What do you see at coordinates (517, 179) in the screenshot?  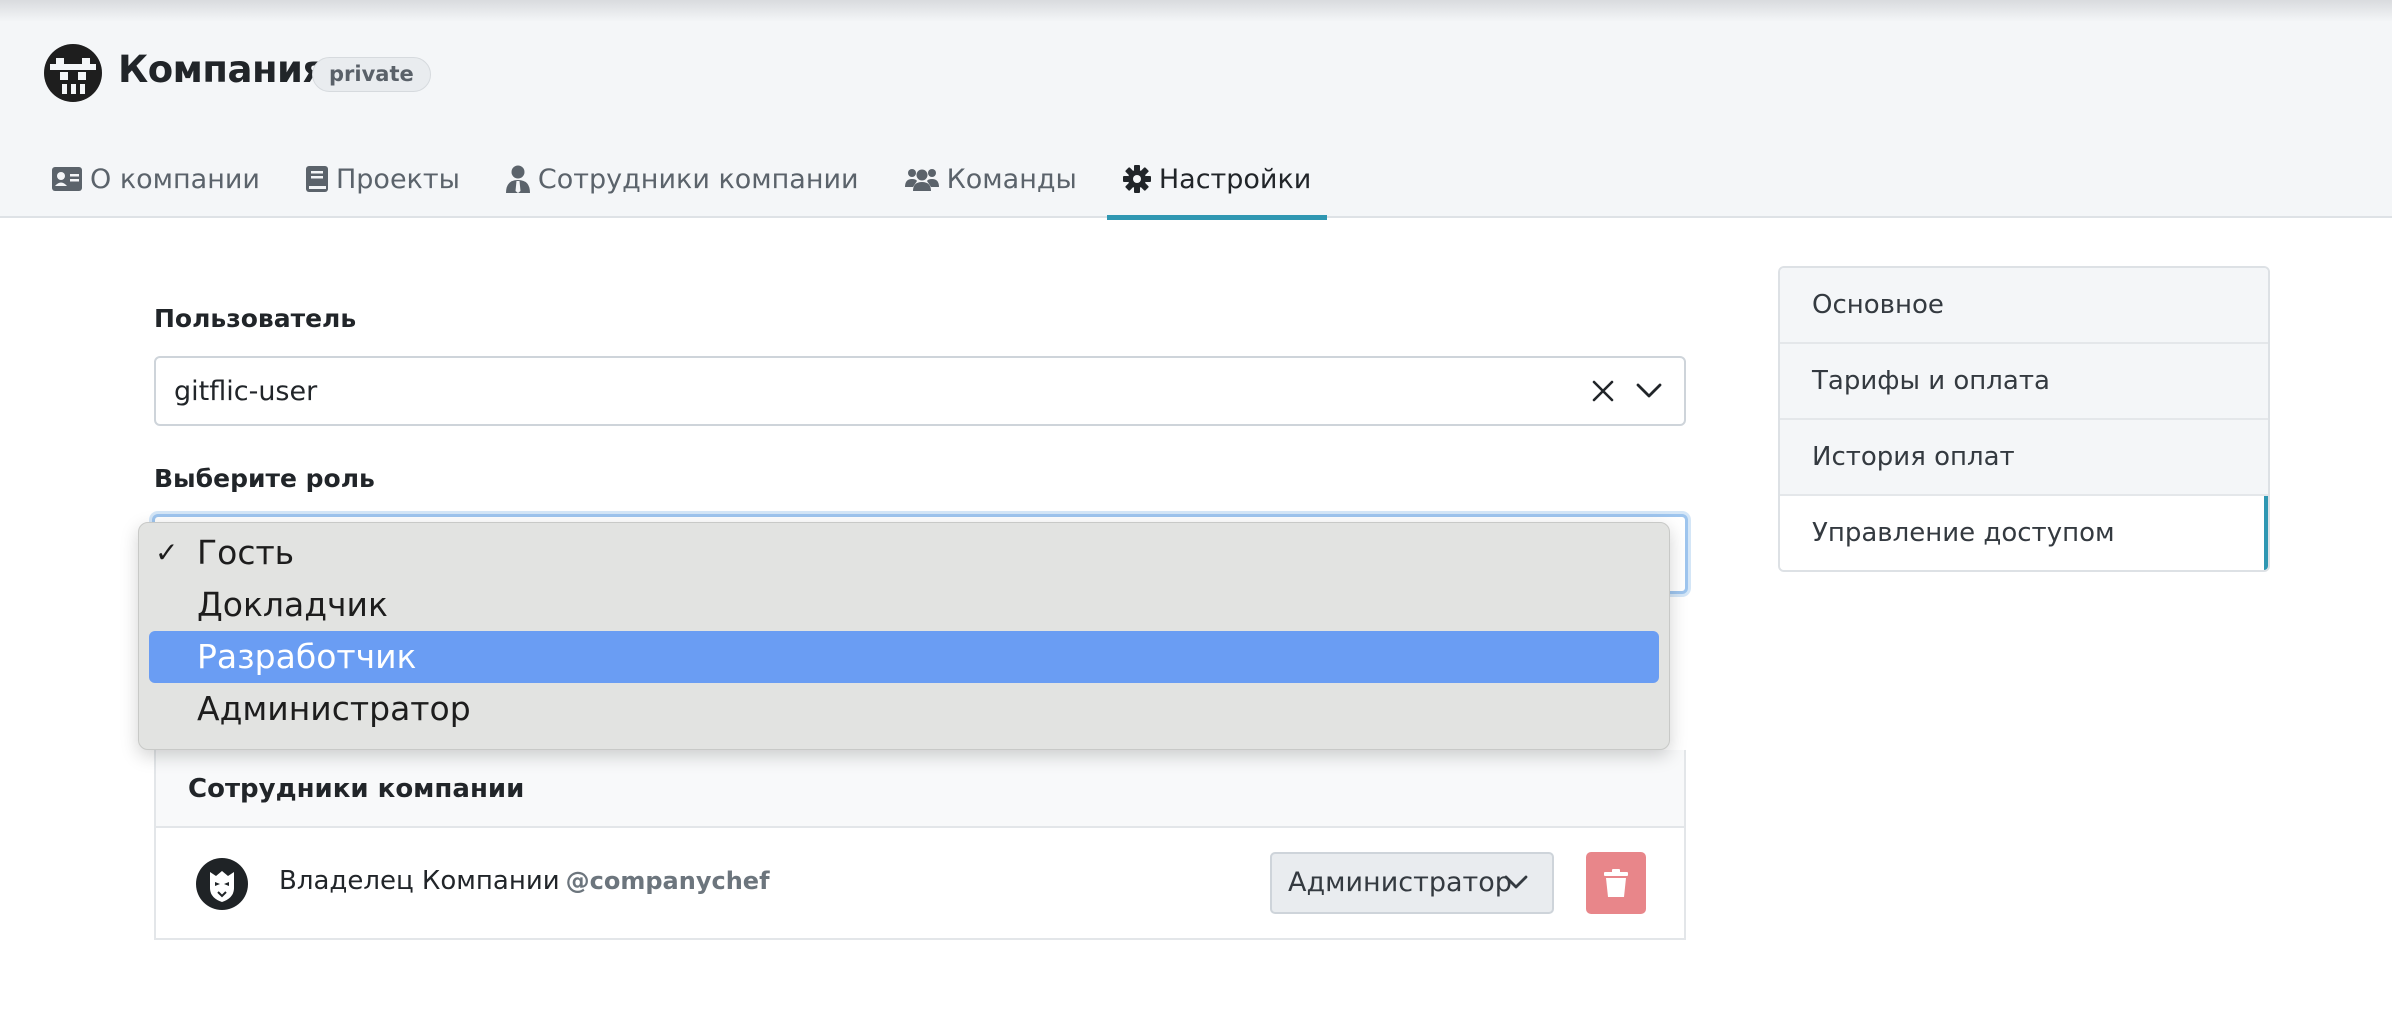 I see `user-tie-icon` at bounding box center [517, 179].